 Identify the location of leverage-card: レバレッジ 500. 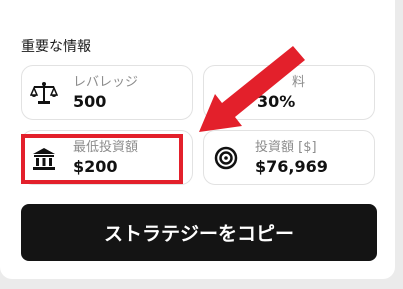
(107, 92).